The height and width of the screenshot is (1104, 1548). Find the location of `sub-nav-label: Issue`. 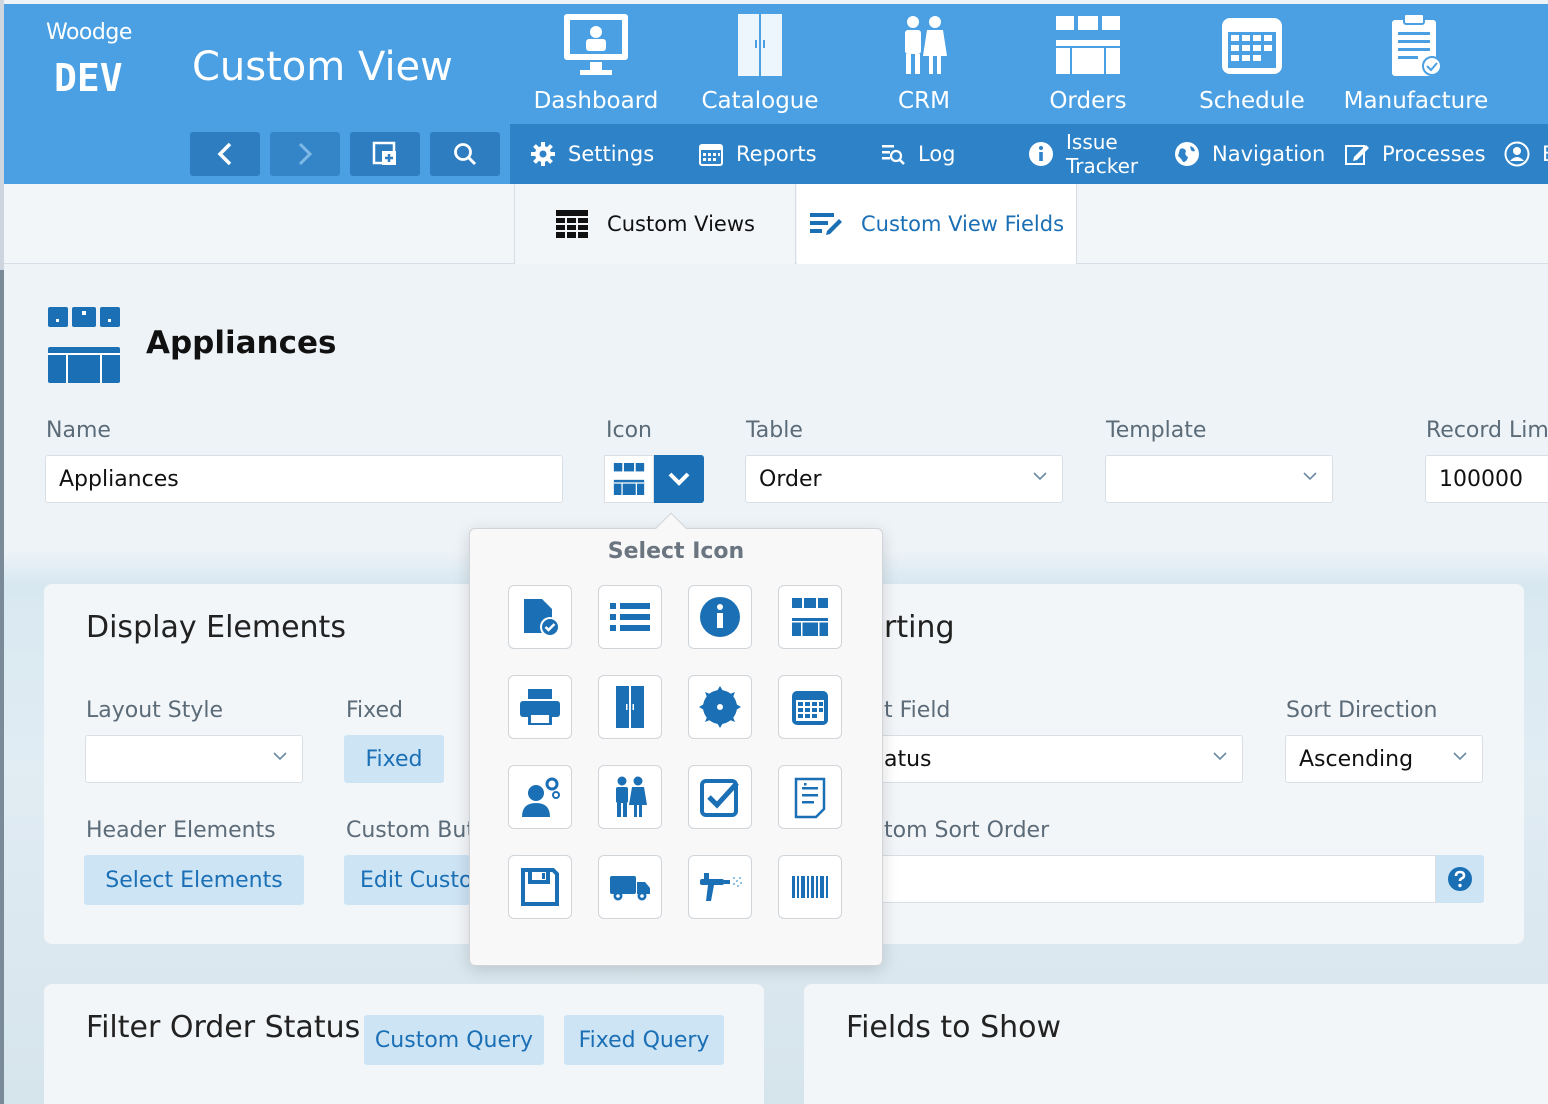

sub-nav-label: Issue is located at coordinates (1092, 142).